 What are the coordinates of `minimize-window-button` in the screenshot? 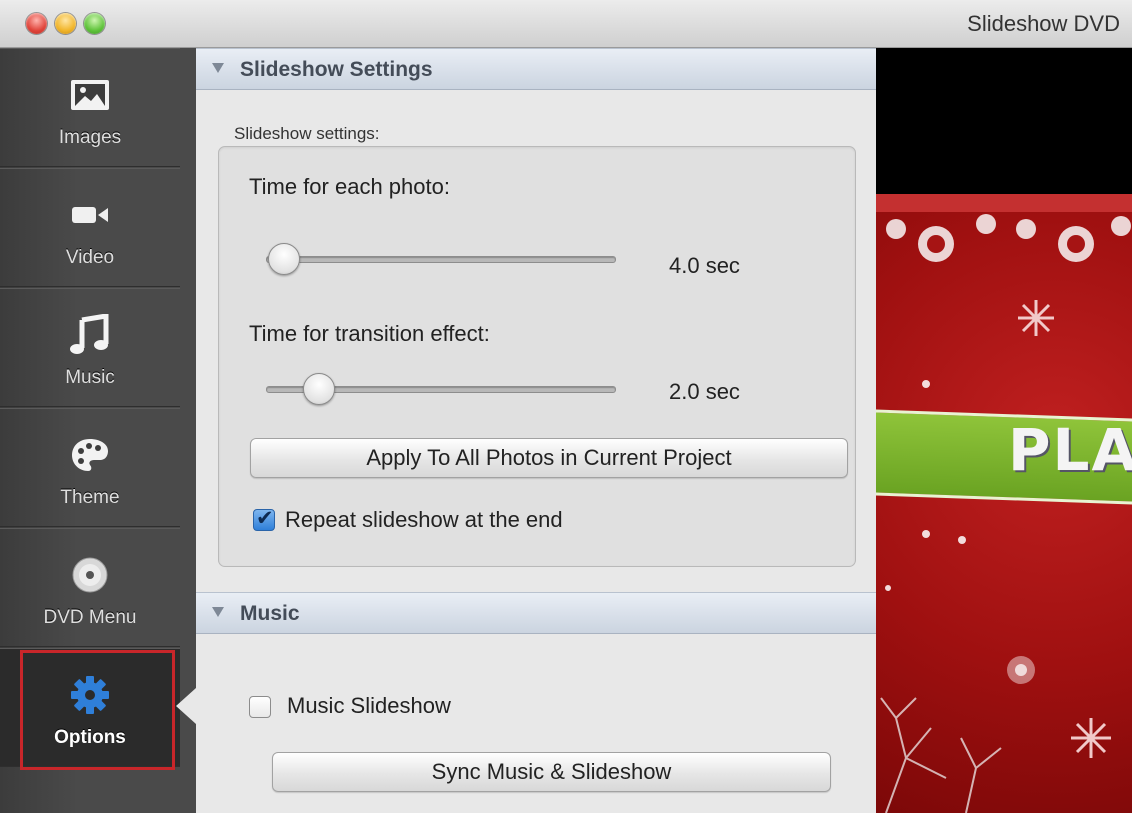 It's located at (65, 23).